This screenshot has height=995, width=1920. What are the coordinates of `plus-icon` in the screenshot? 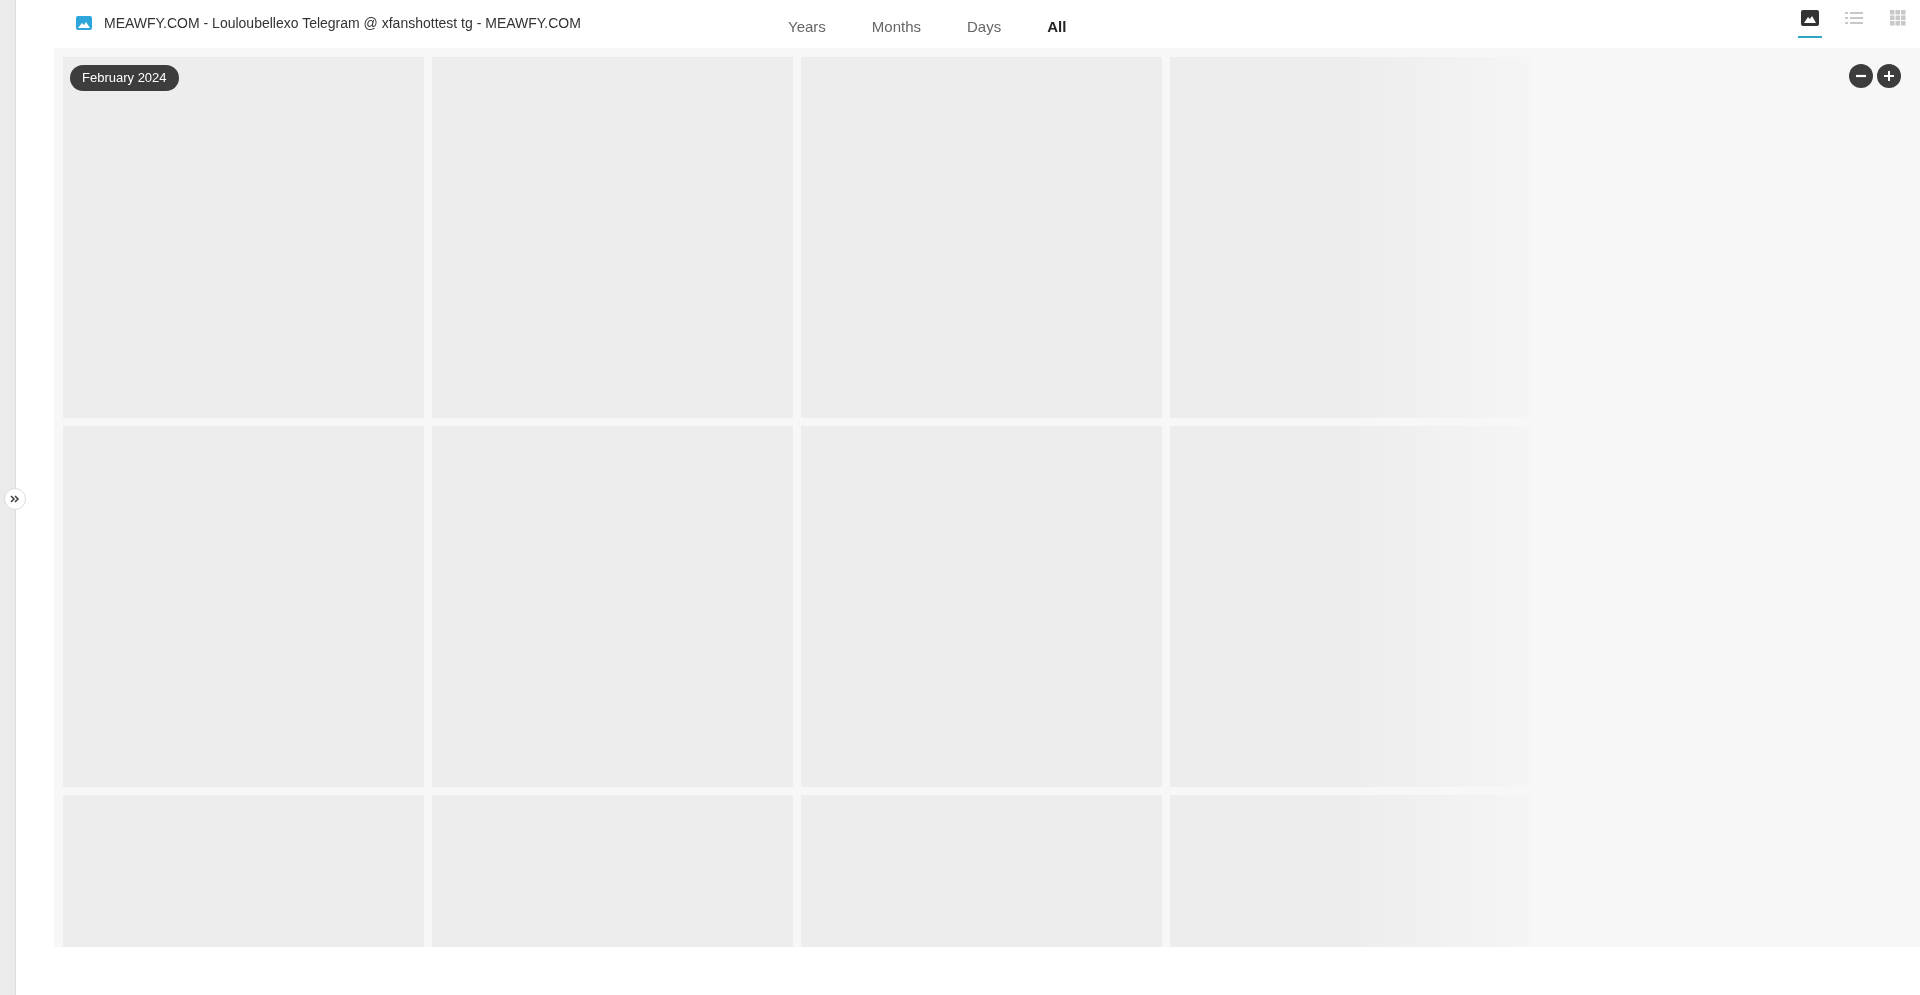 It's located at (1889, 76).